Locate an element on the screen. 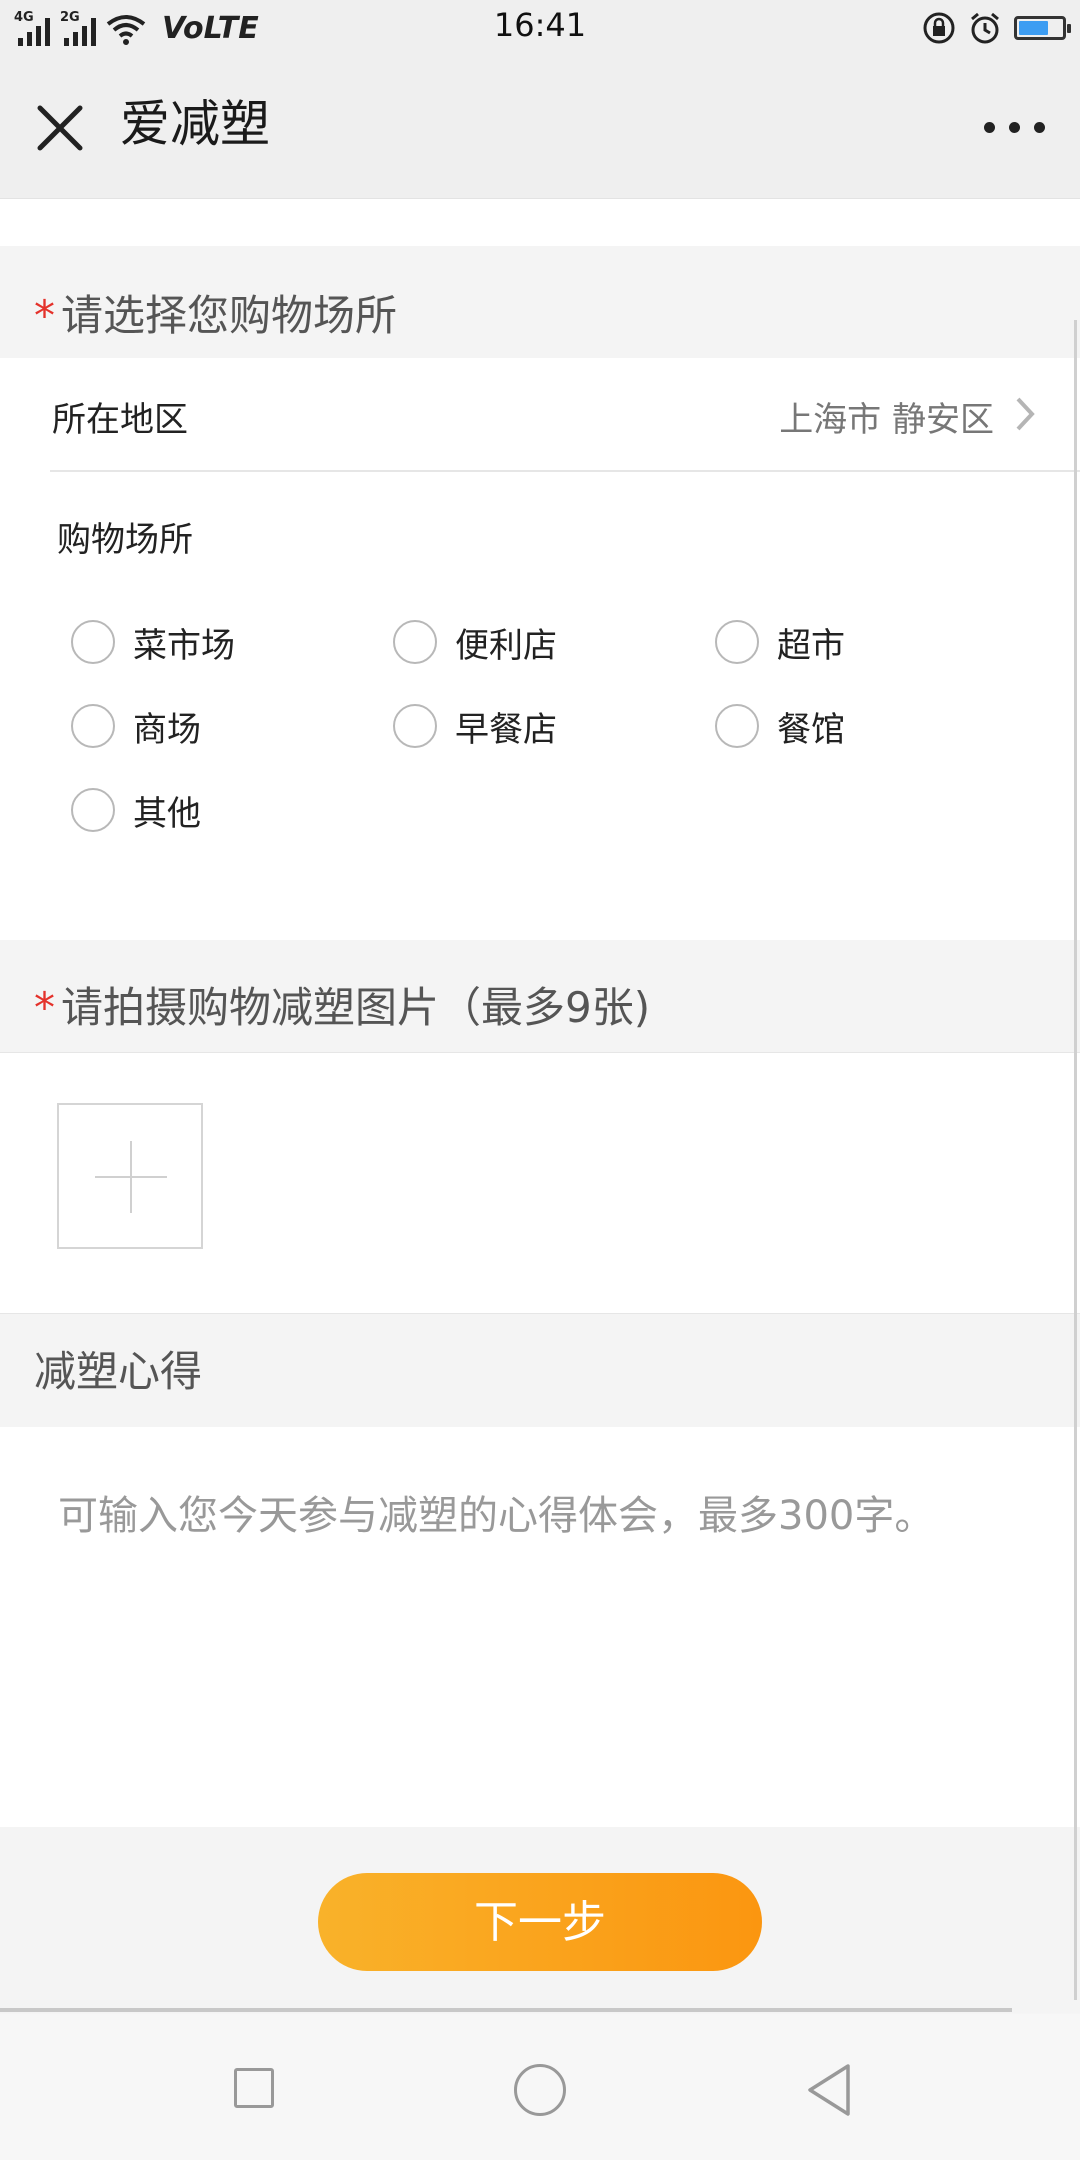  chevron-right-icon is located at coordinates (1025, 414).